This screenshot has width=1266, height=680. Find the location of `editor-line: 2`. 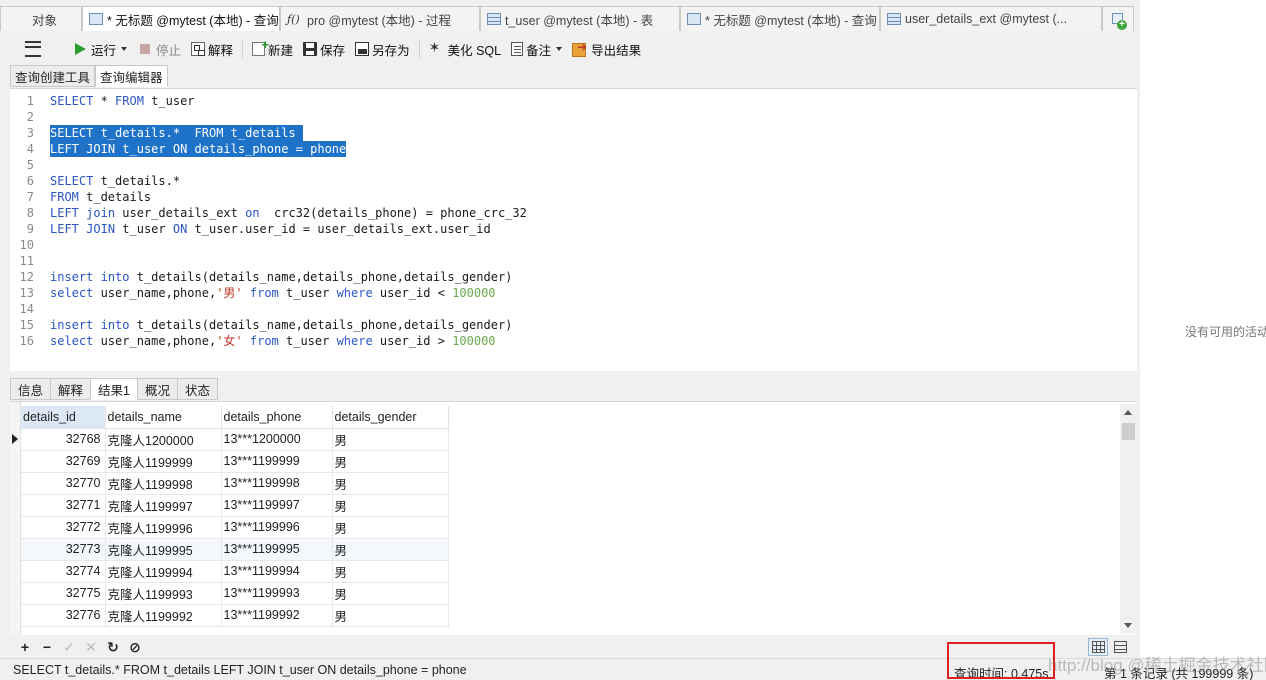

editor-line: 2 is located at coordinates (573, 117).